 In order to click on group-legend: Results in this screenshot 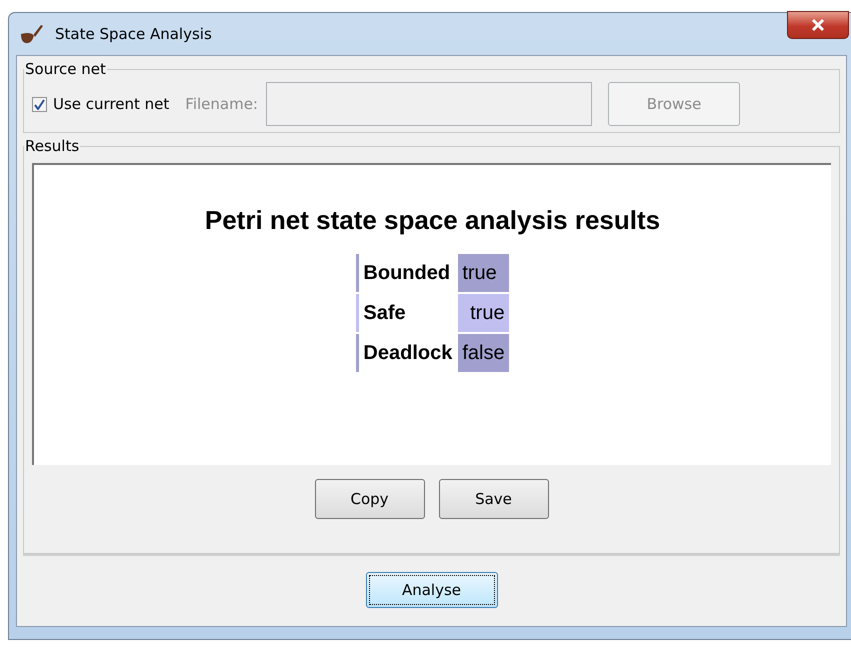, I will do `click(52, 146)`.